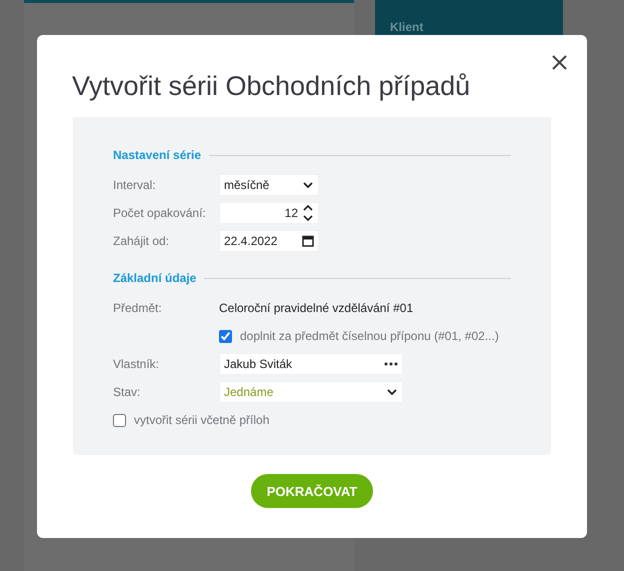 Image resolution: width=624 pixels, height=571 pixels. Describe the element at coordinates (160, 213) in the screenshot. I see `field-label: Počet opakování:` at that location.